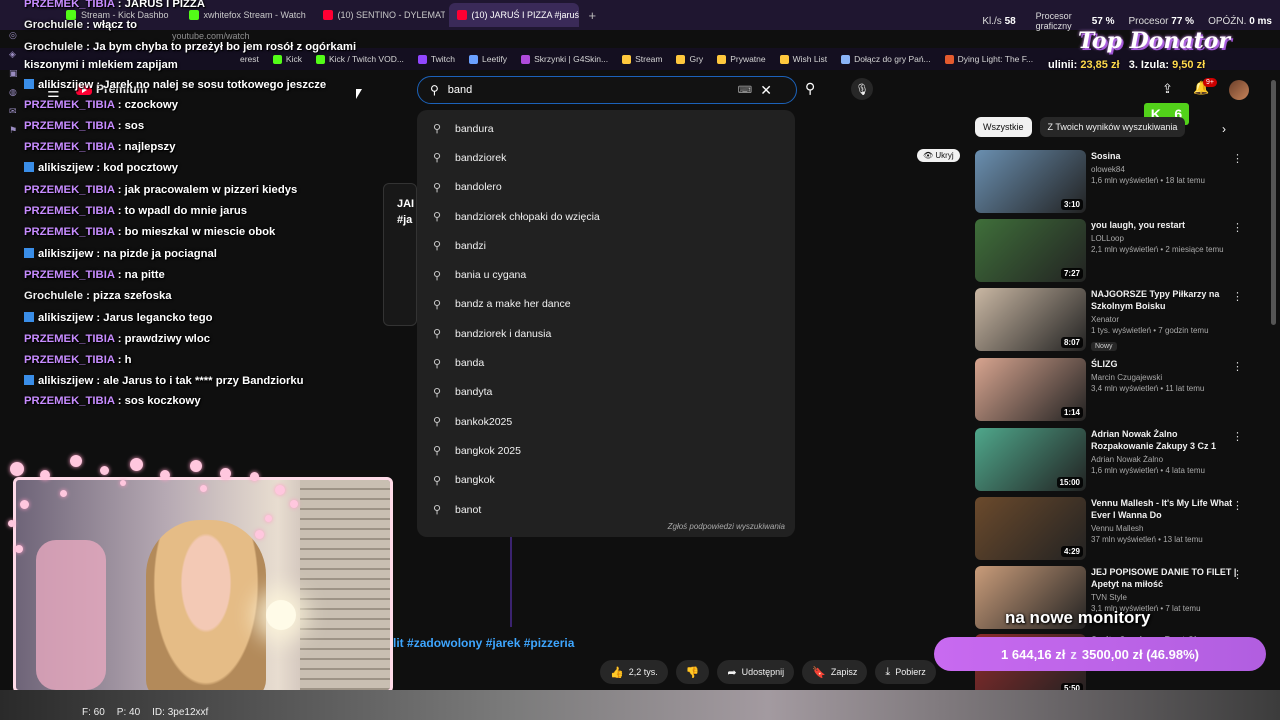  What do you see at coordinates (13, 35) in the screenshot?
I see `side-icon: ◎` at bounding box center [13, 35].